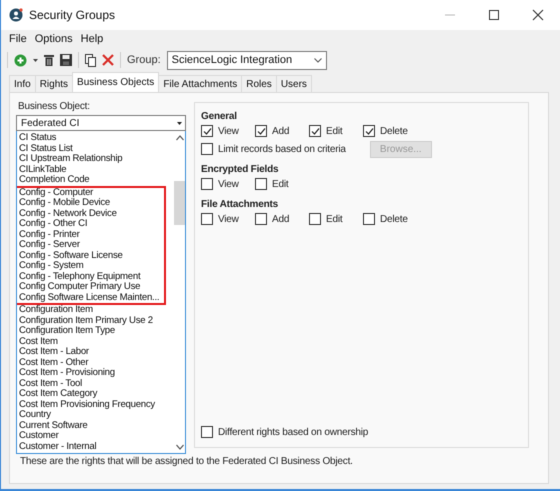 This screenshot has height=491, width=560. What do you see at coordinates (95, 331) in the screenshot?
I see `list-item: Configuration Item Type` at bounding box center [95, 331].